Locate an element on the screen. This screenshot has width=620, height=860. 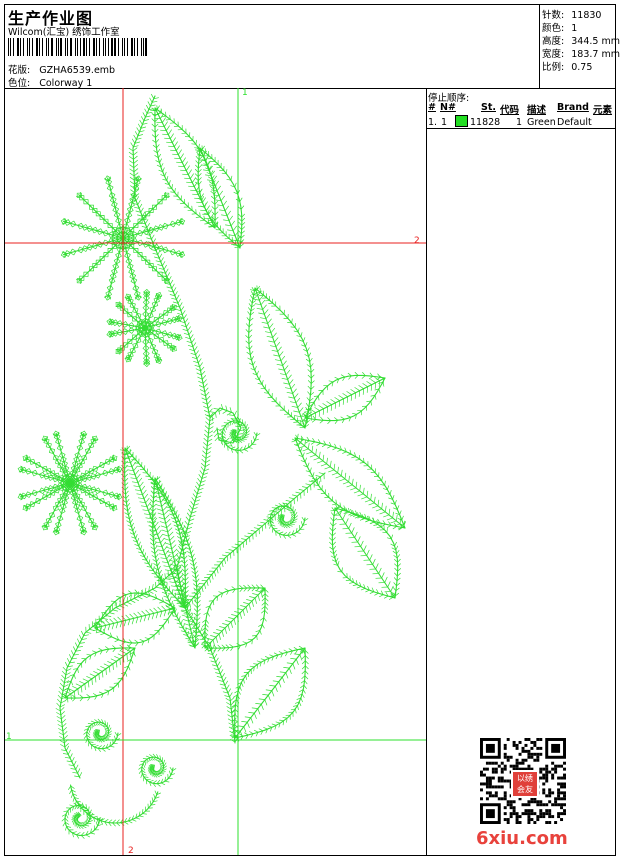
scale-value: 0.75 is located at coordinates (582, 67).